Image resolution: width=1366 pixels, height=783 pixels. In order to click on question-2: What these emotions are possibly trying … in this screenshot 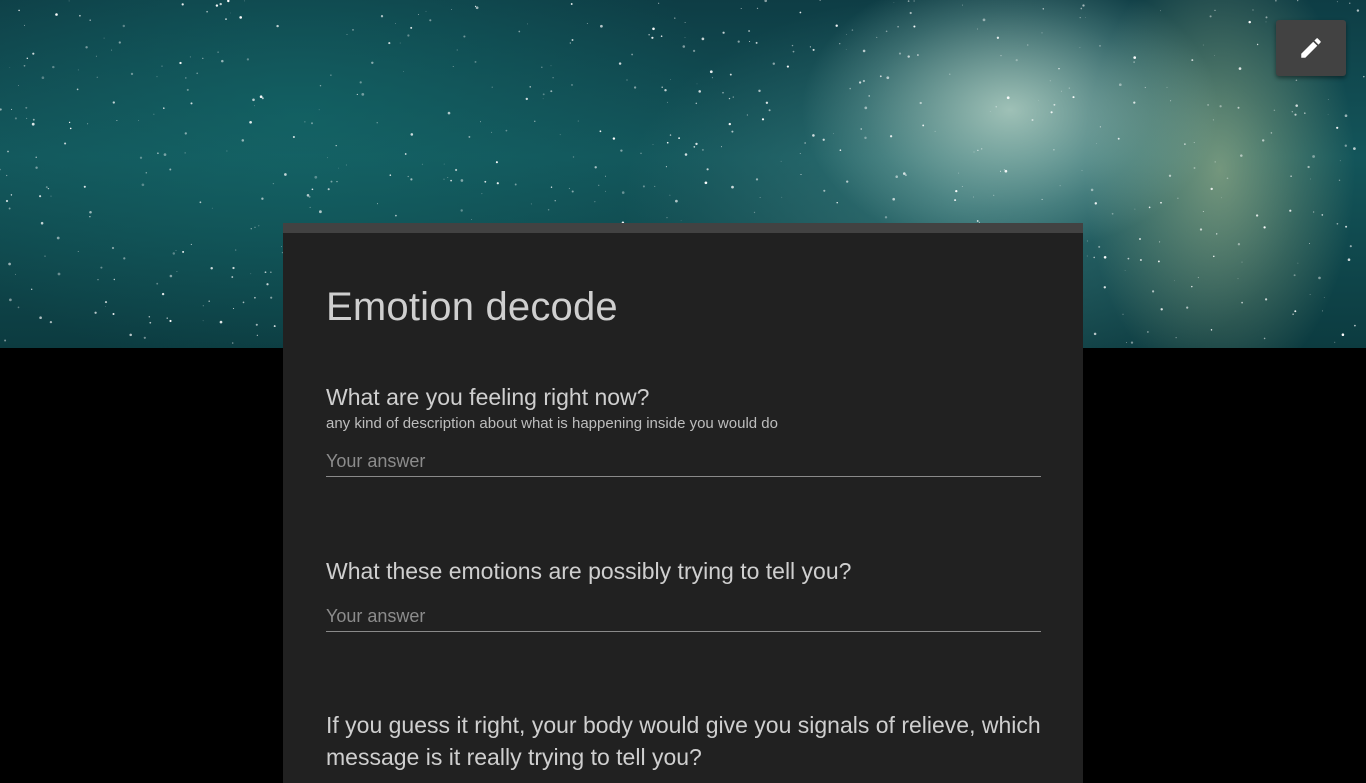, I will do `click(683, 593)`.